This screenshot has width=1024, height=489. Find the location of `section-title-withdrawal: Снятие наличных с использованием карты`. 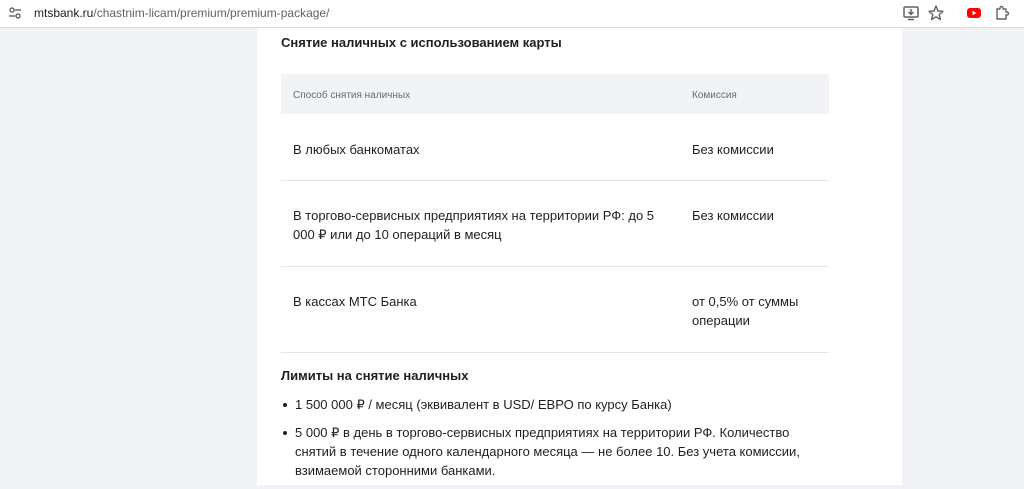

section-title-withdrawal: Снятие наличных с использованием карты is located at coordinates (421, 42).